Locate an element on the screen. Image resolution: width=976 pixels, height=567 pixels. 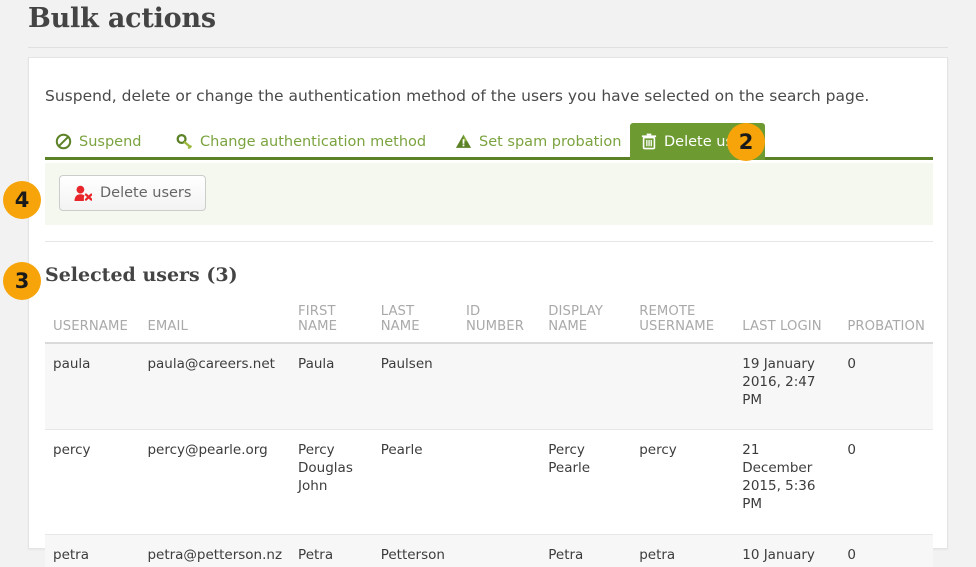
cell-display-name: Percy Pearle is located at coordinates (586, 482).